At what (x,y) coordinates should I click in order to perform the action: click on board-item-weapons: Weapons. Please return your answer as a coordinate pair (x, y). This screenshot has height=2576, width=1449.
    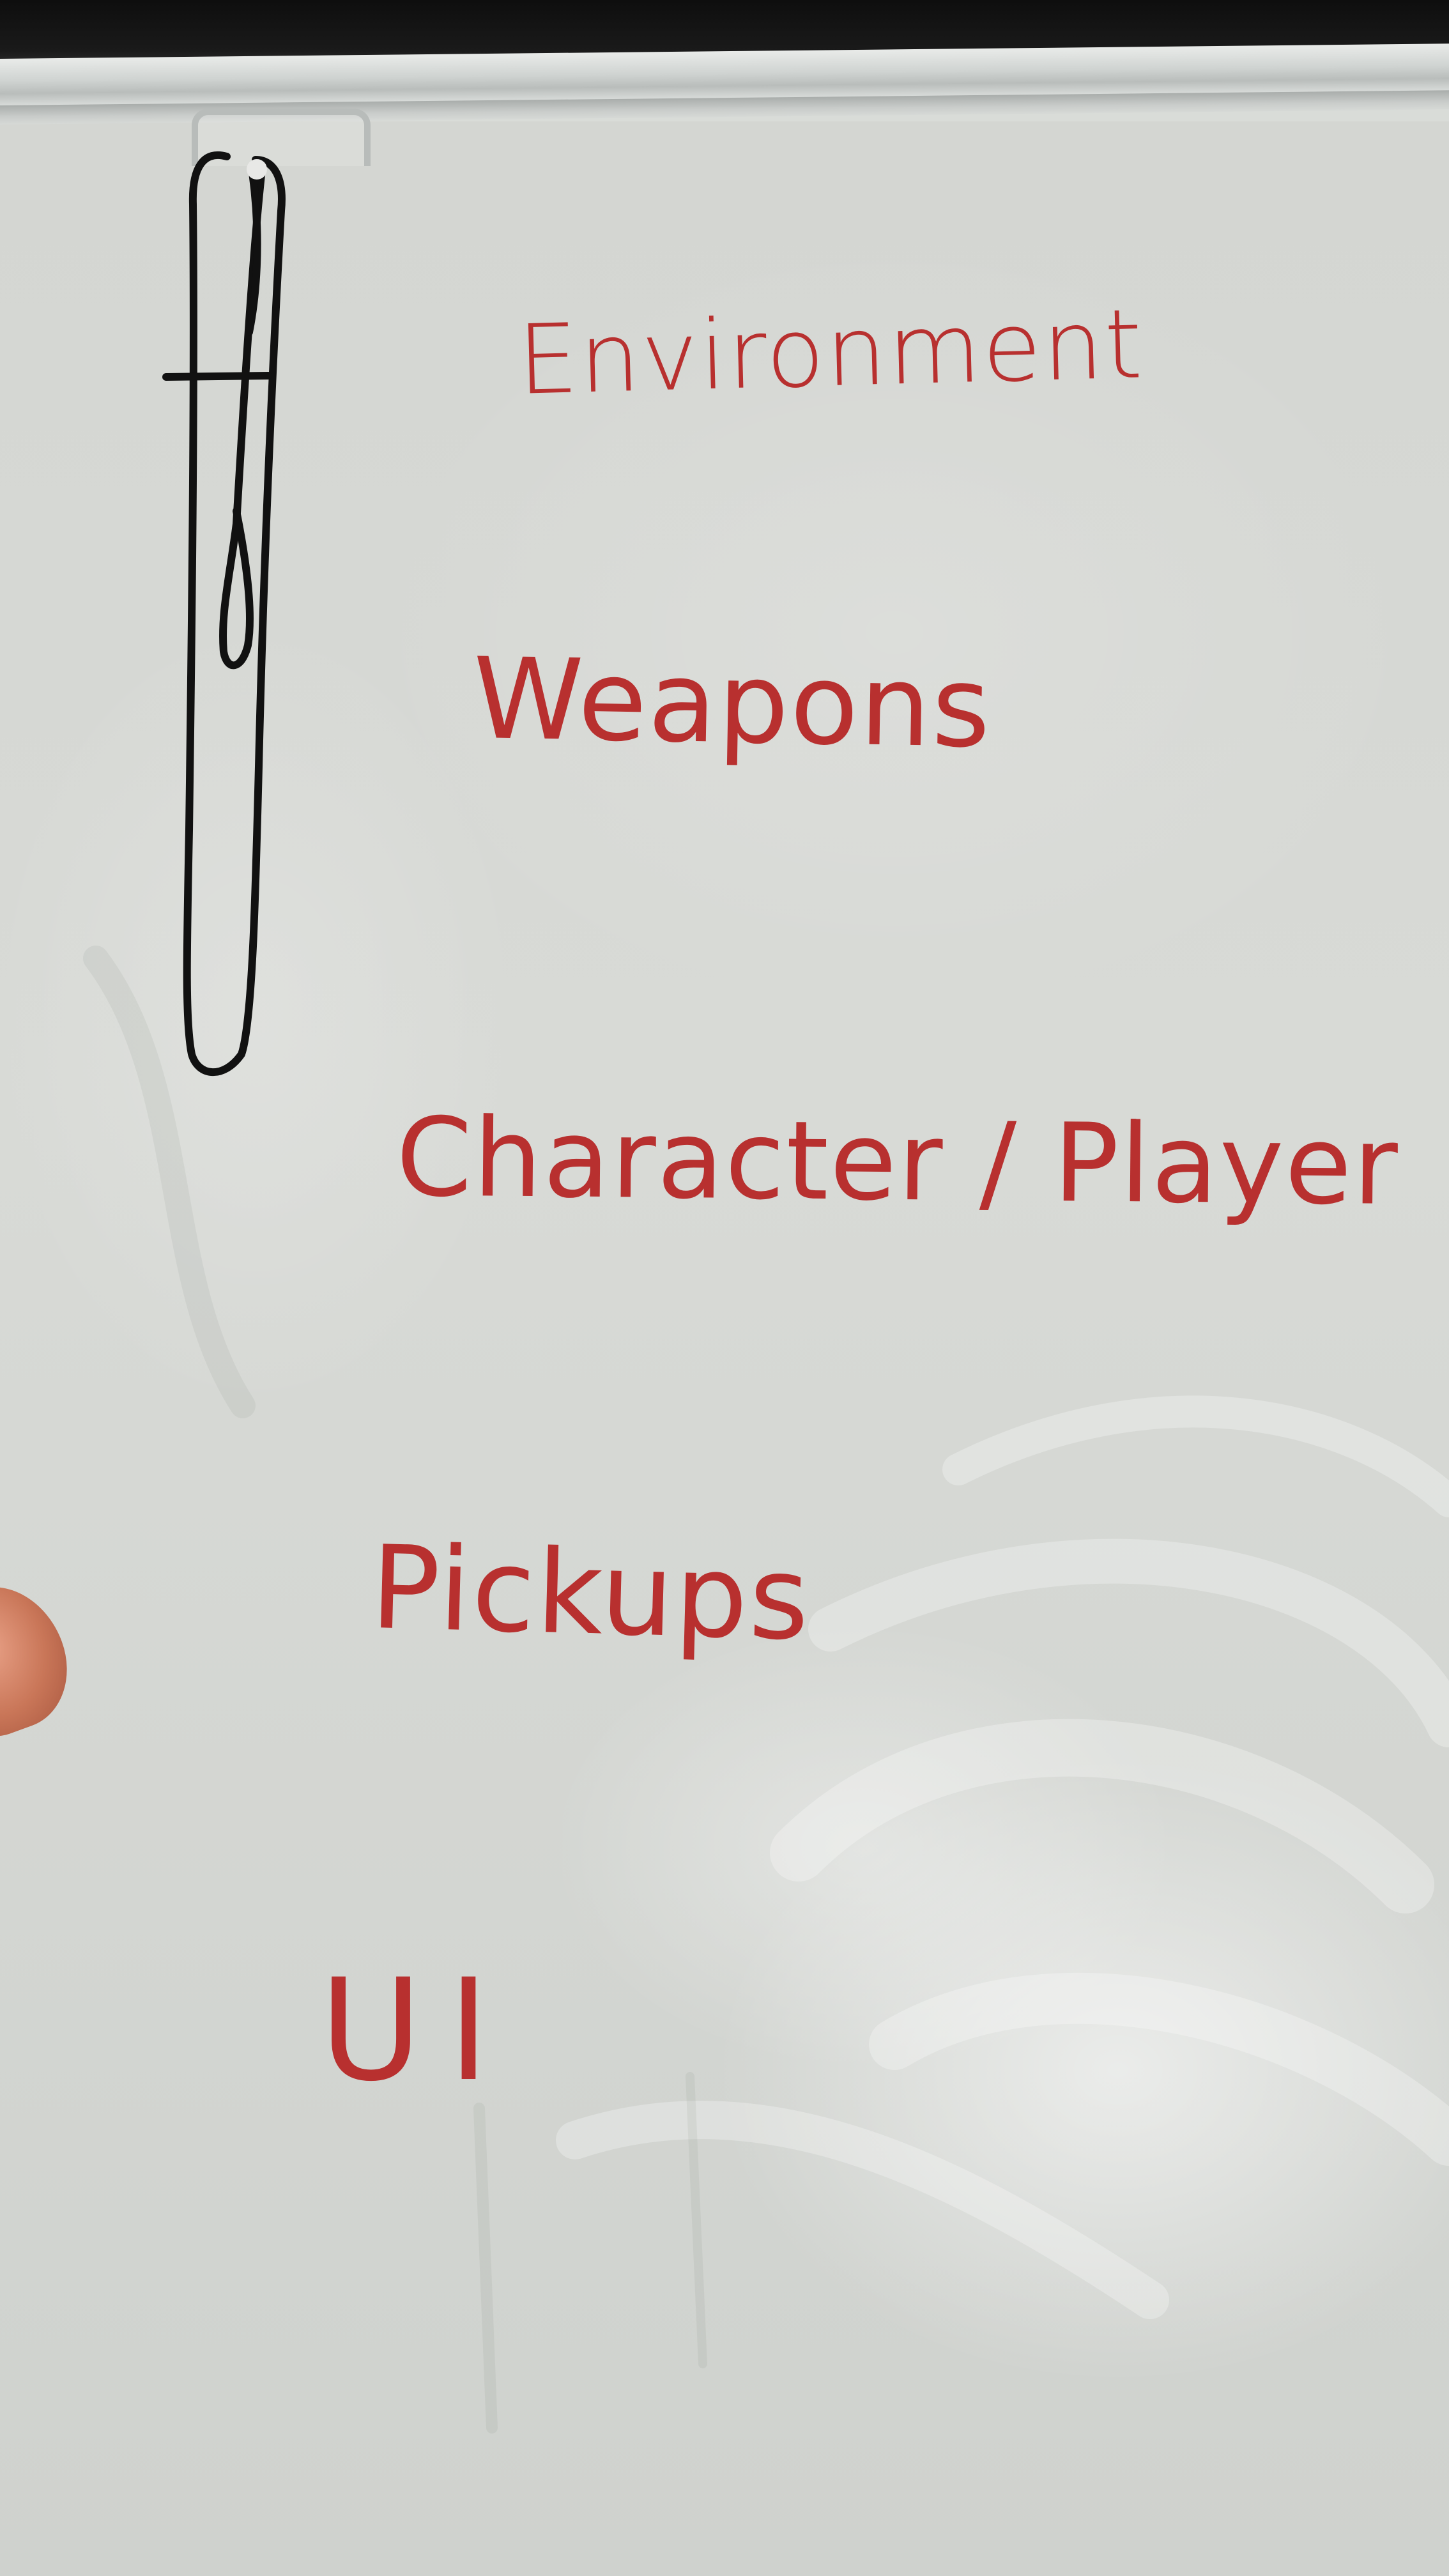
    Looking at the image, I should click on (732, 704).